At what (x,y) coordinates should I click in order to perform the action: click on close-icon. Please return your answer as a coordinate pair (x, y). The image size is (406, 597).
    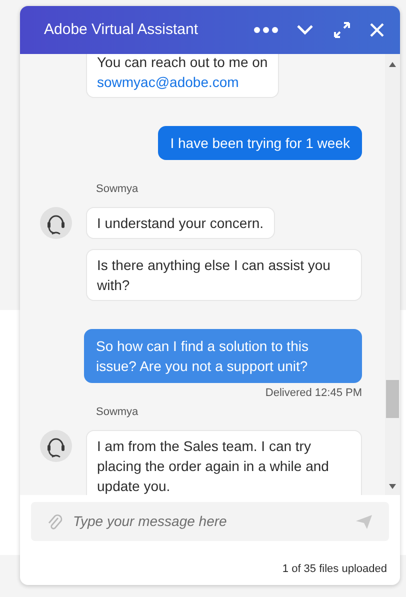
    Looking at the image, I should click on (377, 30).